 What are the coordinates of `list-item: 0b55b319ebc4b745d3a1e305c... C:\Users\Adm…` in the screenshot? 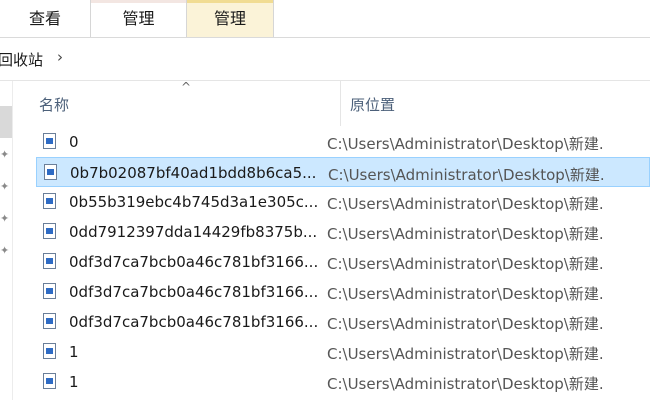 It's located at (343, 202).